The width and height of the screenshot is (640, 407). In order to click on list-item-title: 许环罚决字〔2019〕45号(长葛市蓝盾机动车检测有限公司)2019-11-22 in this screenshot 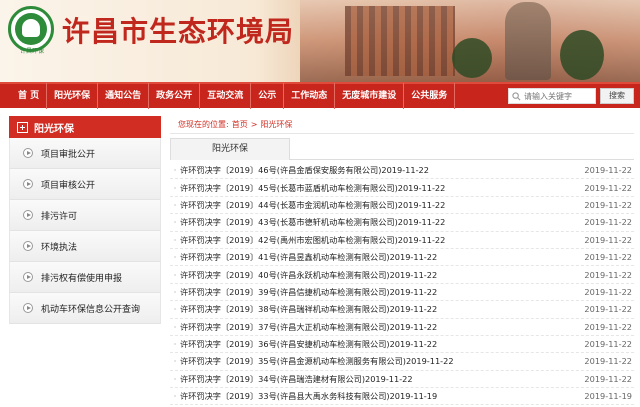, I will do `click(380, 188)`.